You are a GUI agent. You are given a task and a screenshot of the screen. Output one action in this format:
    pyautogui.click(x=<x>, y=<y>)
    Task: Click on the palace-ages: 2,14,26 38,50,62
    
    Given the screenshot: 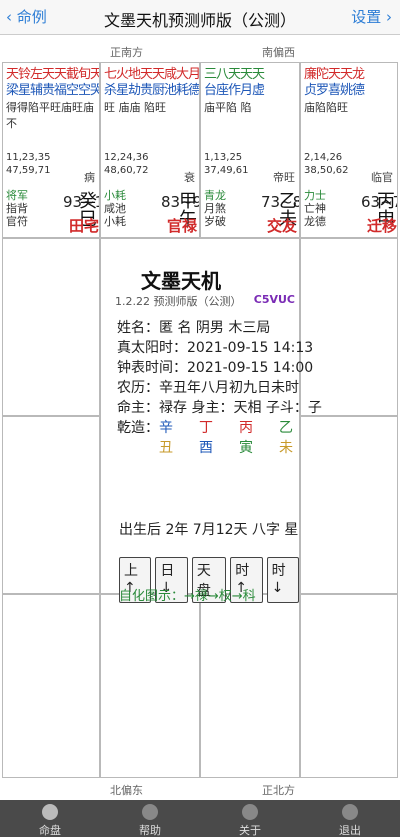 What is the action you would take?
    pyautogui.click(x=326, y=164)
    